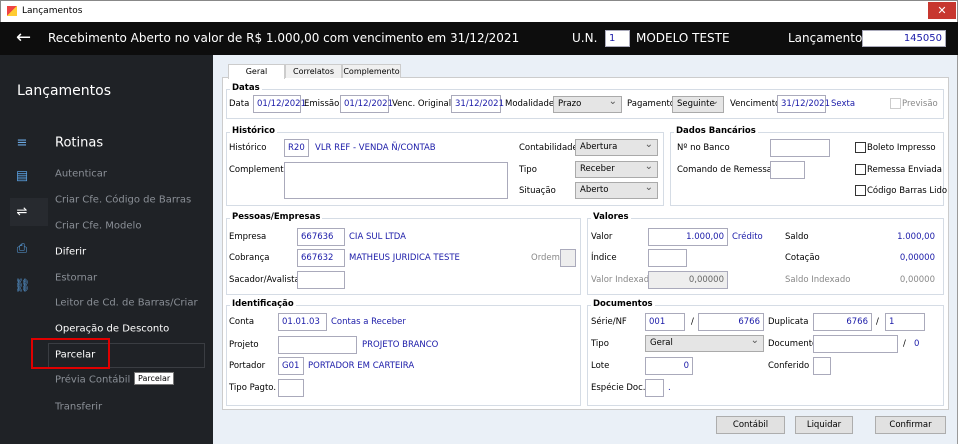 This screenshot has width=958, height=444. What do you see at coordinates (371, 71) in the screenshot?
I see `tab-complemento: Complemento` at bounding box center [371, 71].